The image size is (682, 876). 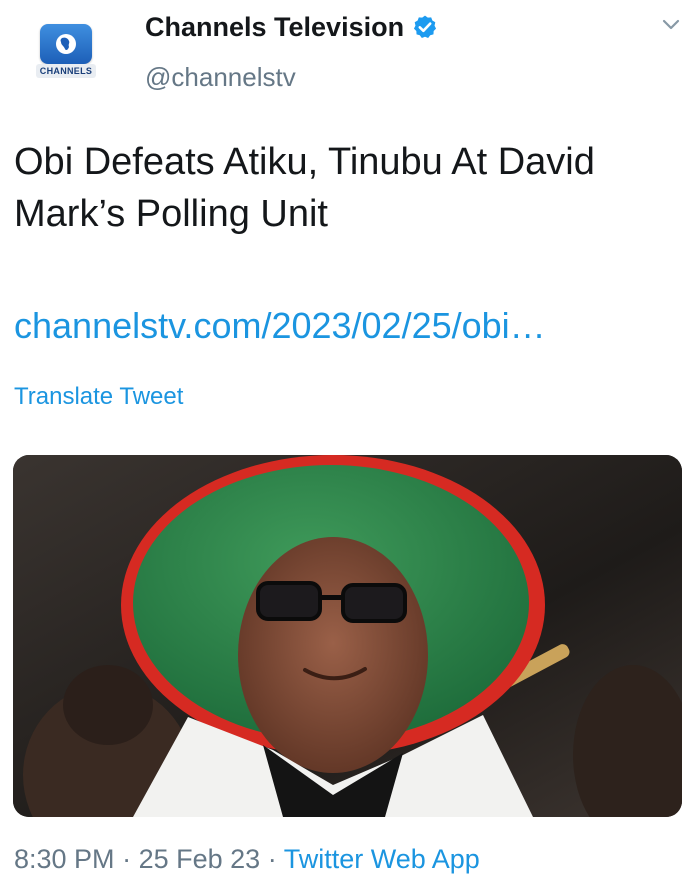 What do you see at coordinates (66, 44) in the screenshot?
I see `channels-logo-icon` at bounding box center [66, 44].